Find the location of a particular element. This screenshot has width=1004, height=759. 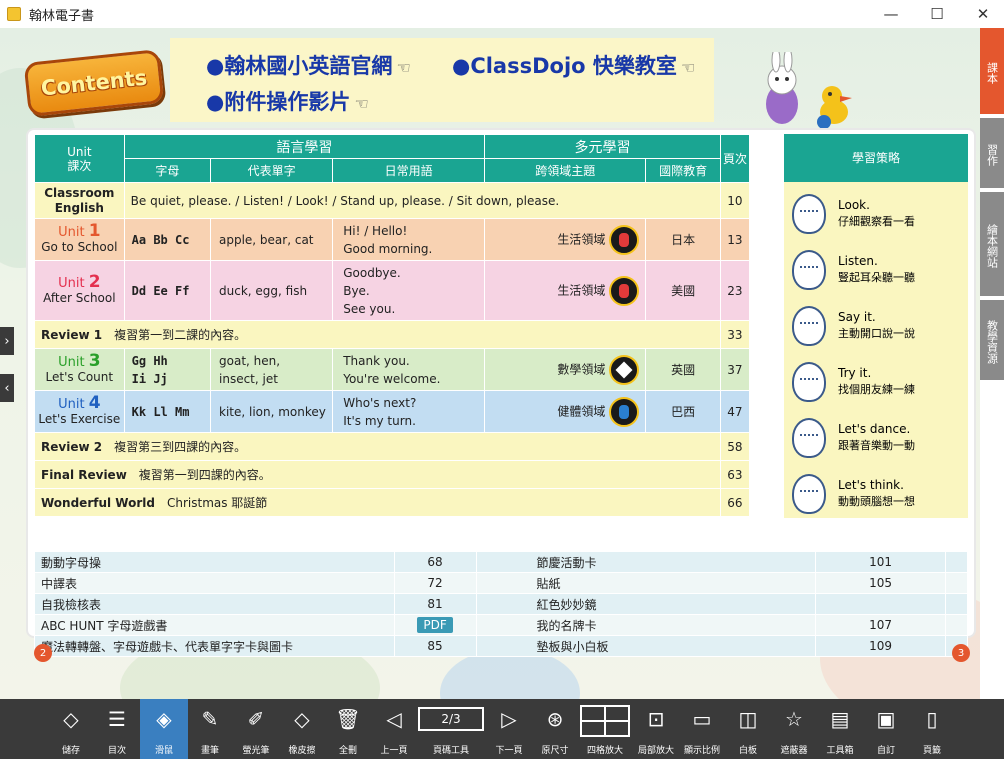

tab-workbook: 習作 is located at coordinates (992, 153).